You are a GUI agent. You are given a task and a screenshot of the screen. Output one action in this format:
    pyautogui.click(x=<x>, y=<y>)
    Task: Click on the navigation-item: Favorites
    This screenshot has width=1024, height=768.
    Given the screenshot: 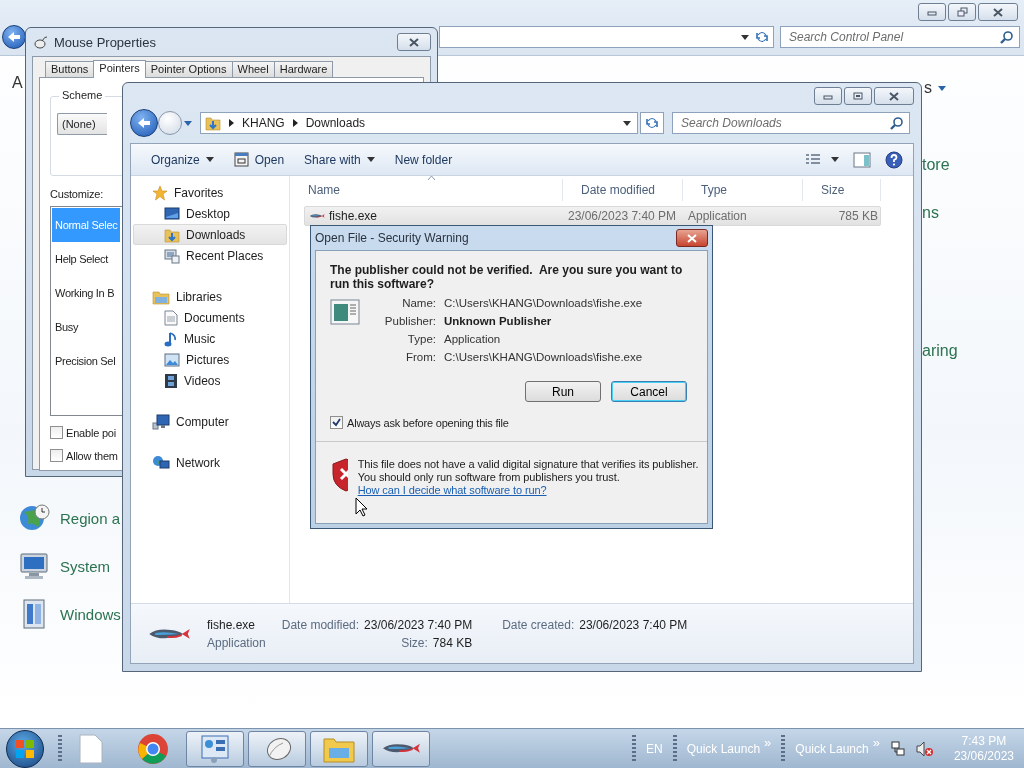 What is the action you would take?
    pyautogui.click(x=210, y=192)
    